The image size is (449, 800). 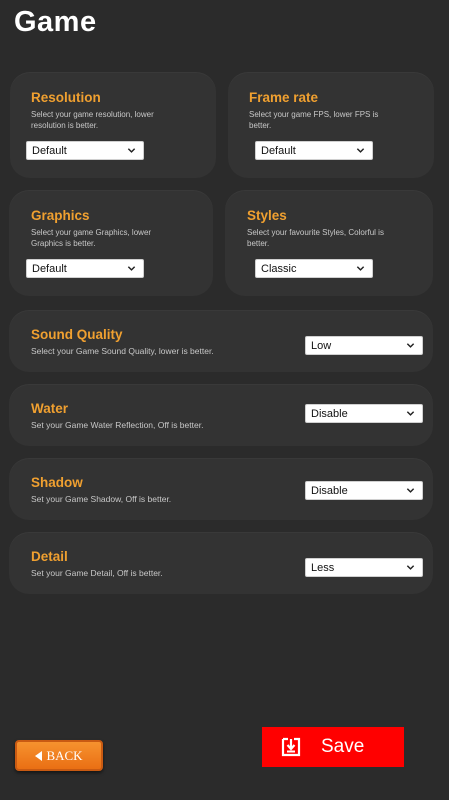 I want to click on shadow-title: Shadow, so click(x=57, y=482).